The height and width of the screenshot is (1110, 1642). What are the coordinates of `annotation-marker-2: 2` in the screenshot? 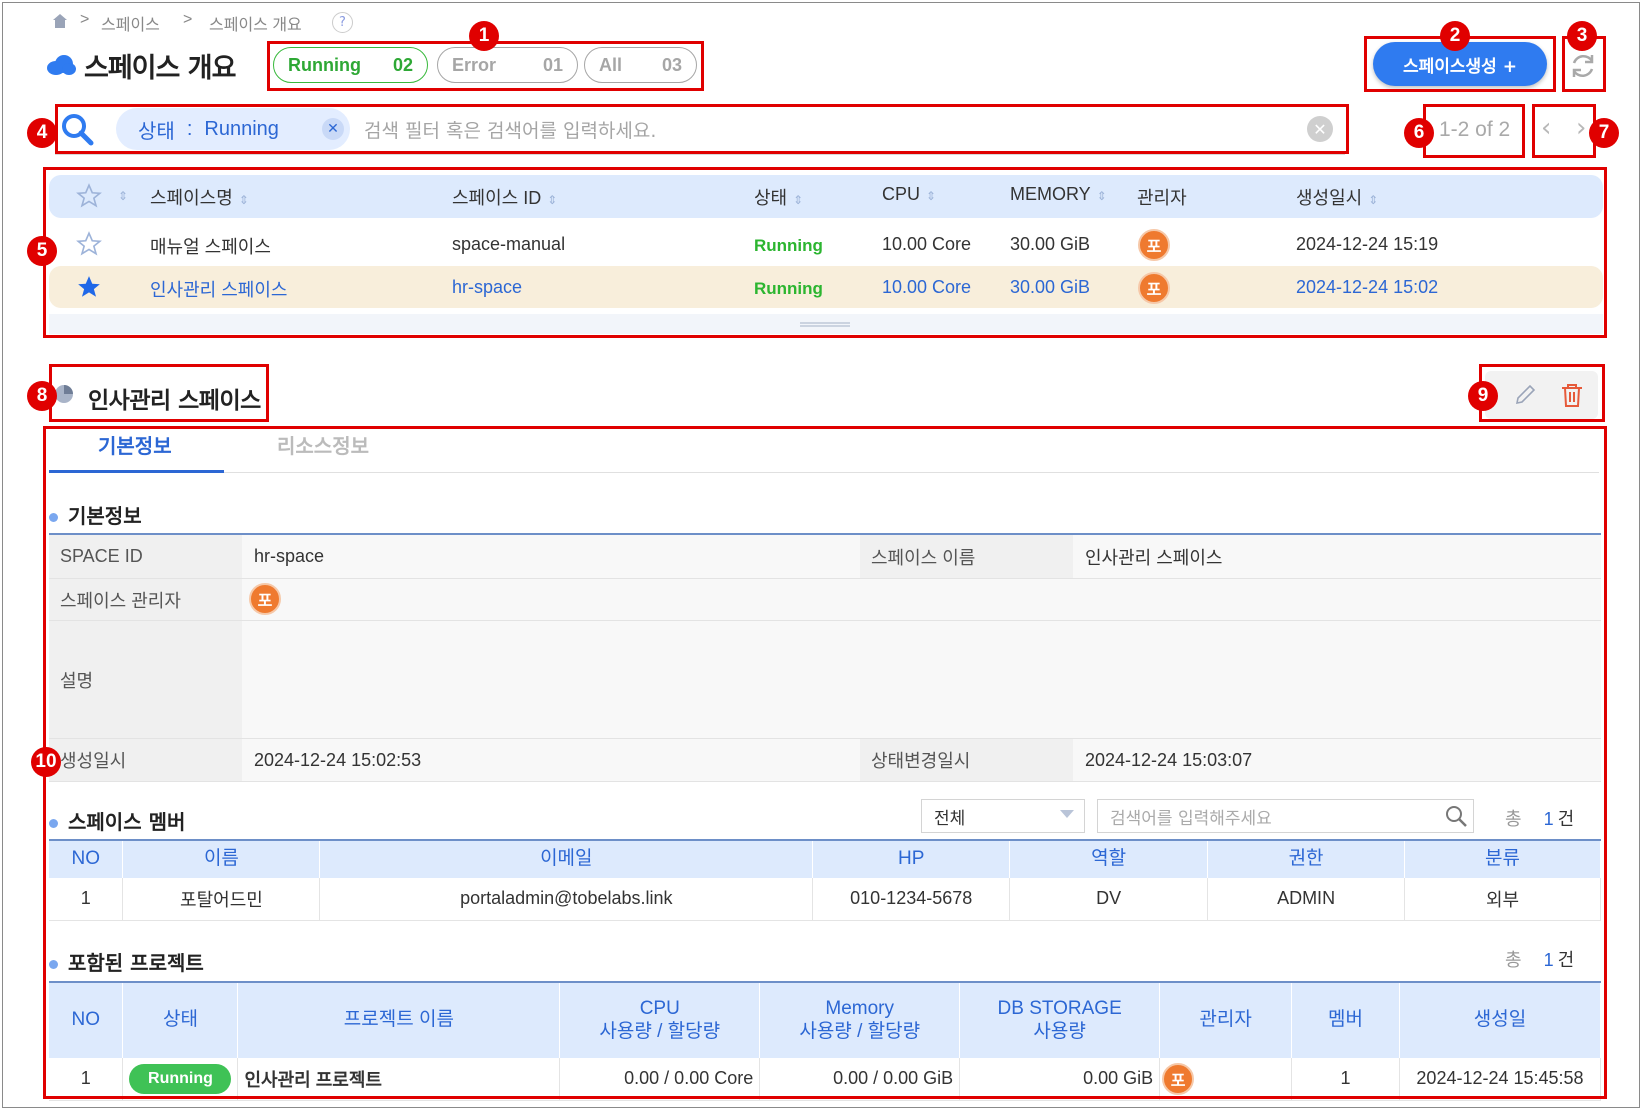 It's located at (1455, 36).